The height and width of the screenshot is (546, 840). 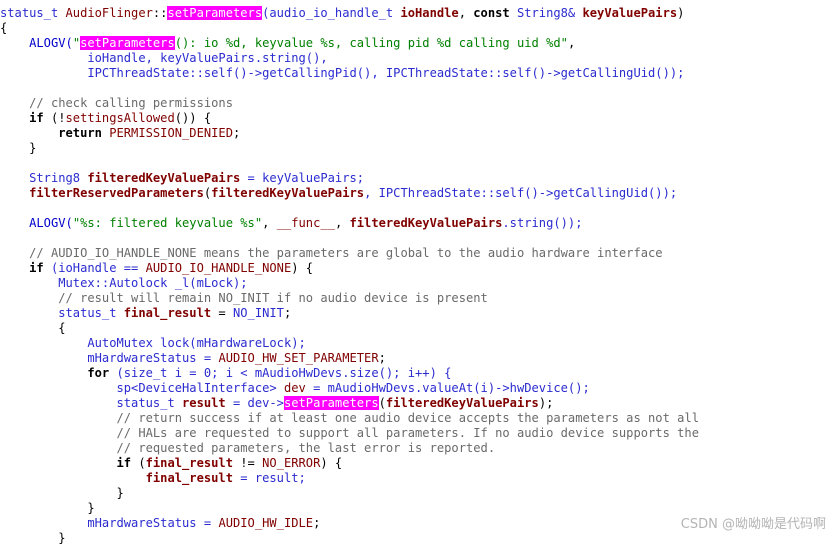 What do you see at coordinates (420, 343) in the screenshot?
I see `code-line: AutoMutex lock(mHardwareLock);` at bounding box center [420, 343].